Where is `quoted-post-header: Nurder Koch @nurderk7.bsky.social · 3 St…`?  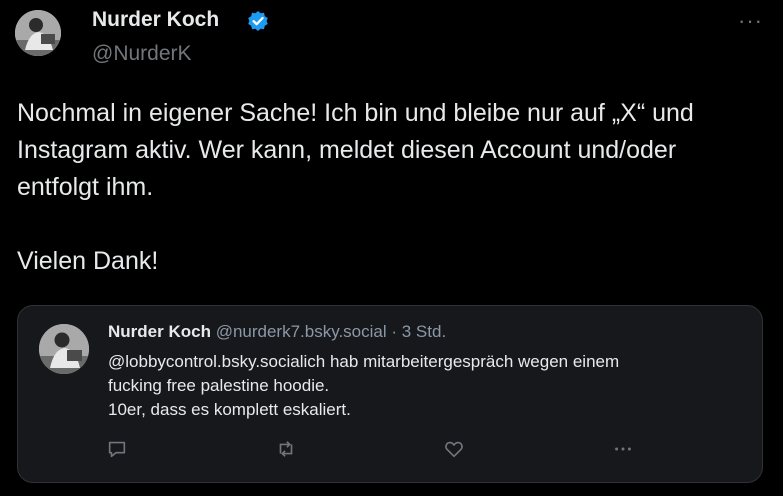
quoted-post-header: Nurder Koch @nurderk7.bsky.social · 3 St… is located at coordinates (277, 332).